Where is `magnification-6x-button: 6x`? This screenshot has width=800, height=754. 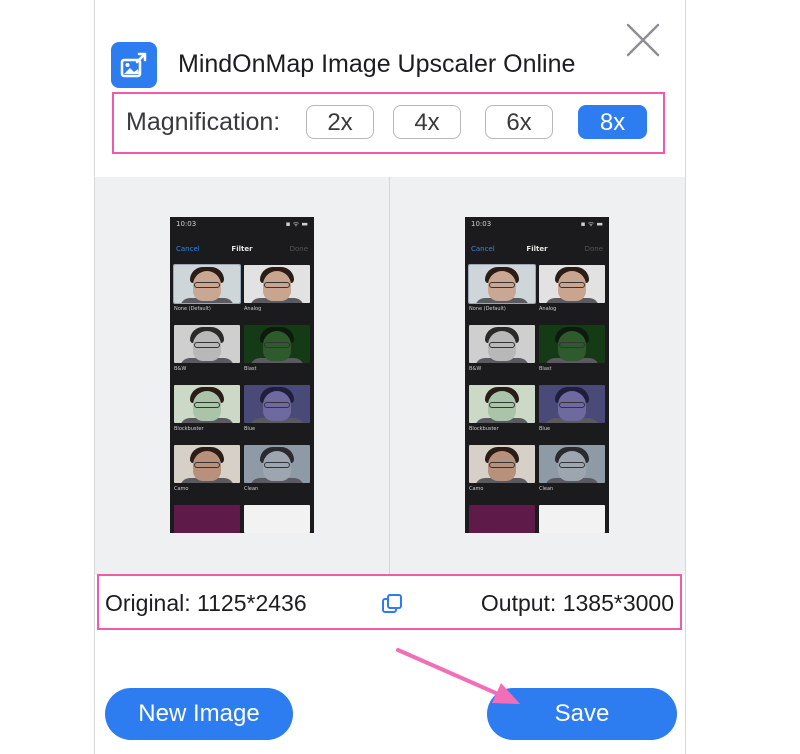
magnification-6x-button: 6x is located at coordinates (519, 122).